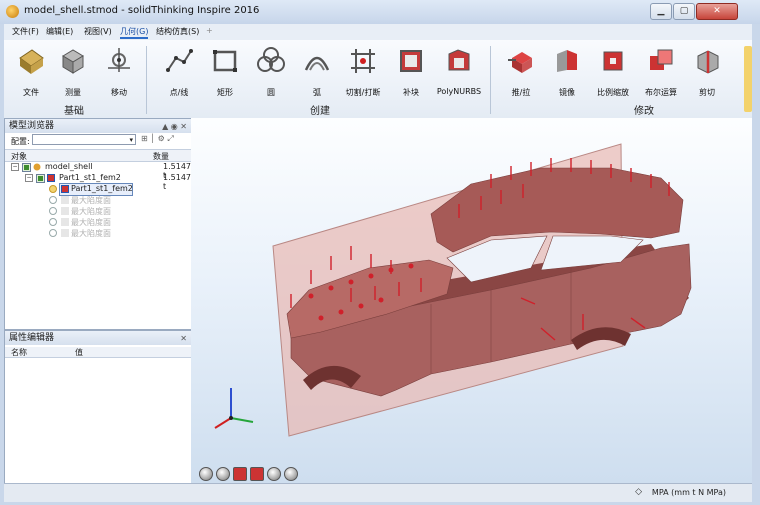  Describe the element at coordinates (32, 126) in the screenshot. I see `model-browser-title: 模型浏览器` at that location.